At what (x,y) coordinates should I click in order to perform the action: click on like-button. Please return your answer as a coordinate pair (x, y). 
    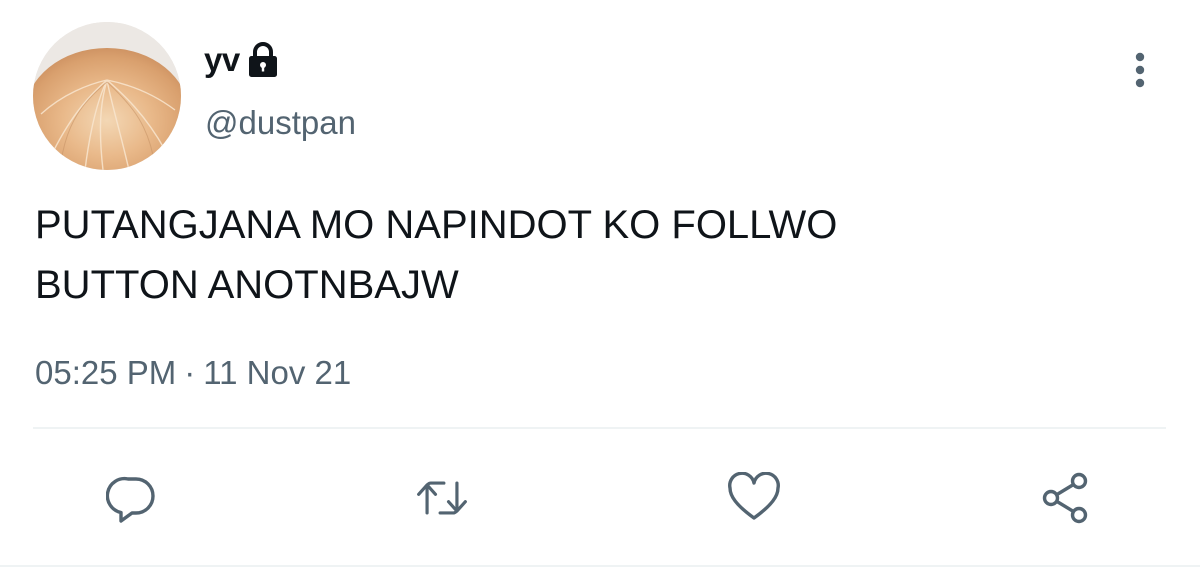
    Looking at the image, I should click on (754, 498).